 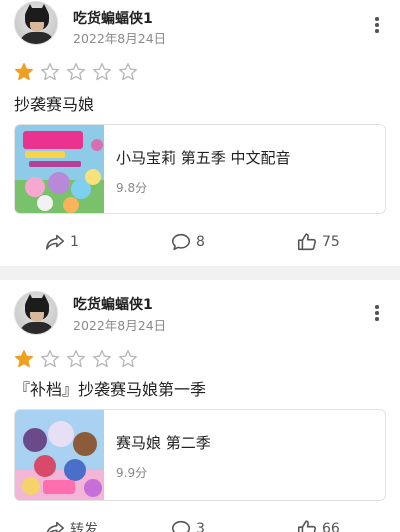 What do you see at coordinates (132, 473) in the screenshot?
I see `card-score: 9.9分` at bounding box center [132, 473].